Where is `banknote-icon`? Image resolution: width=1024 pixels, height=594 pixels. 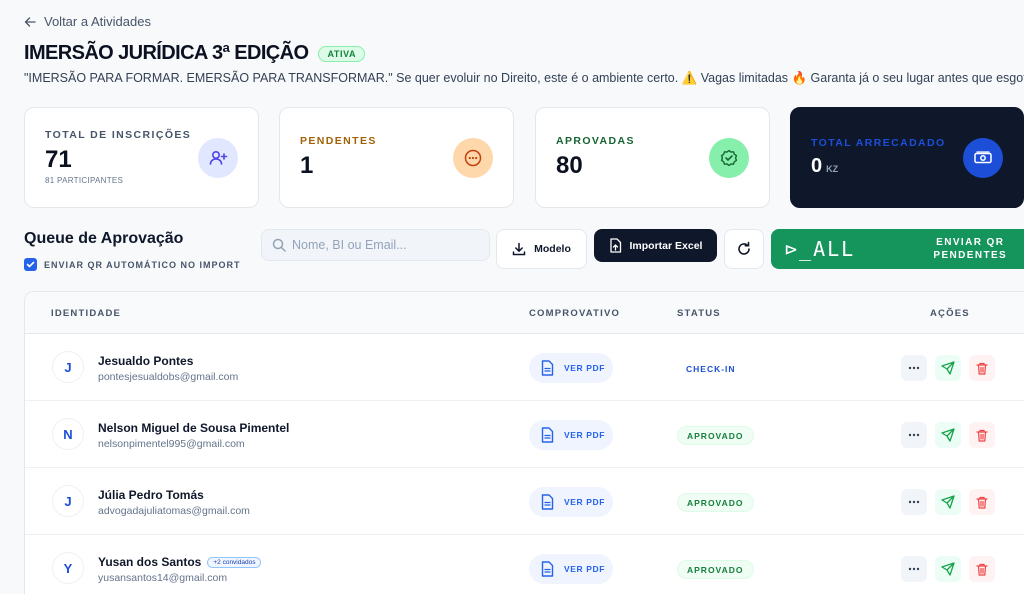 banknote-icon is located at coordinates (983, 158).